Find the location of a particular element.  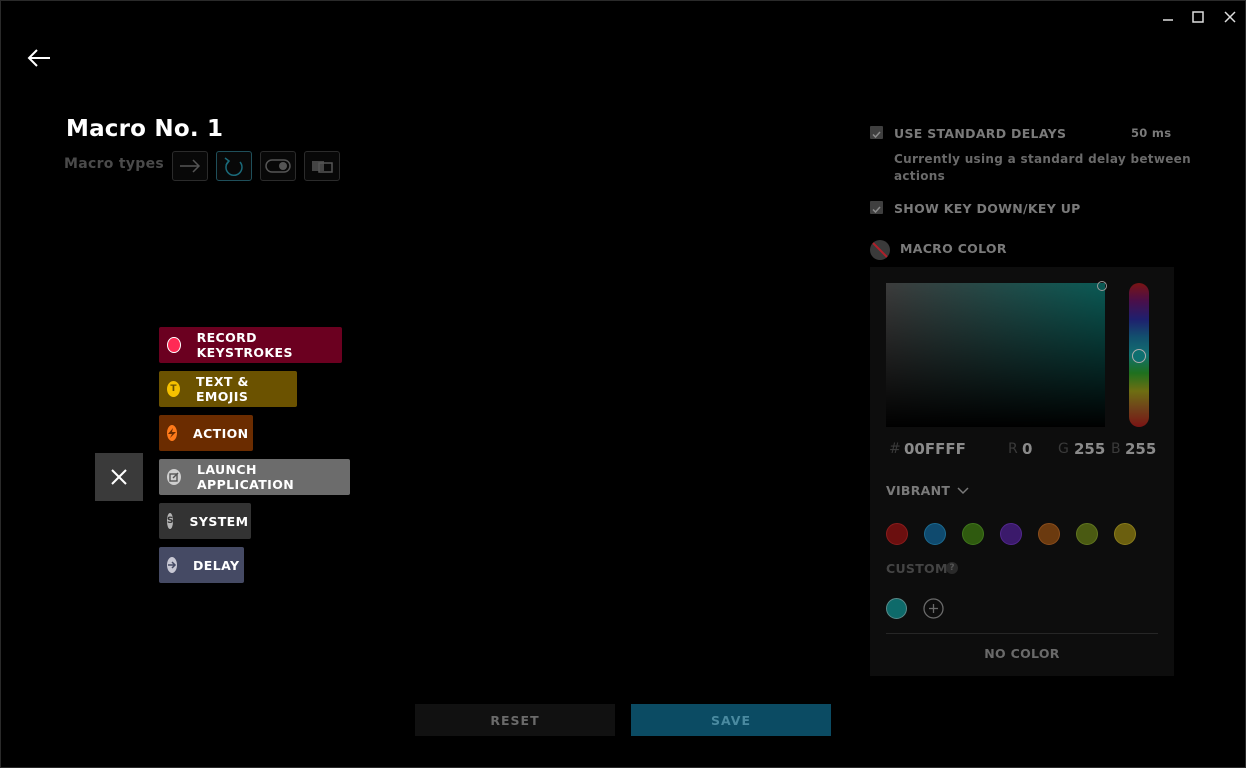

swatch-orange is located at coordinates (1049, 534).